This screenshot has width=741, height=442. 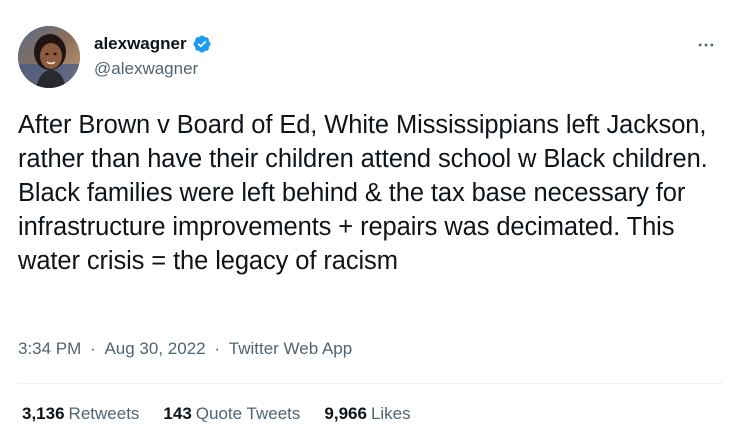 I want to click on quote-tweets-stat: 143 Quote Tweets, so click(x=231, y=414).